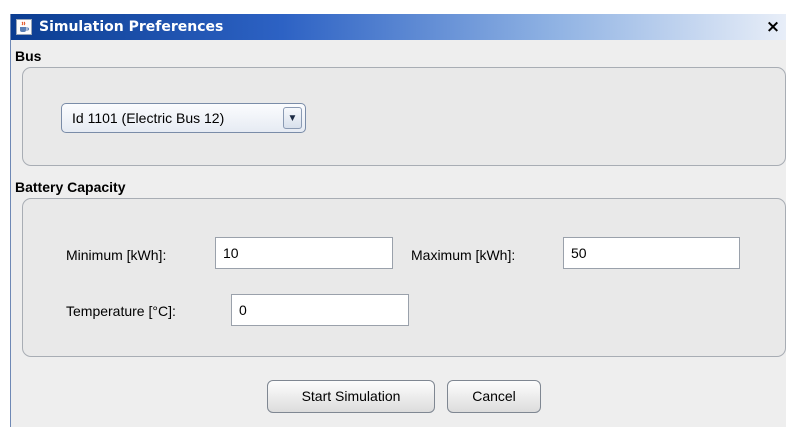 Image resolution: width=786 pixels, height=427 pixels. Describe the element at coordinates (116, 255) in the screenshot. I see `minimum-kwh-label: Minimum [kWh]:` at that location.